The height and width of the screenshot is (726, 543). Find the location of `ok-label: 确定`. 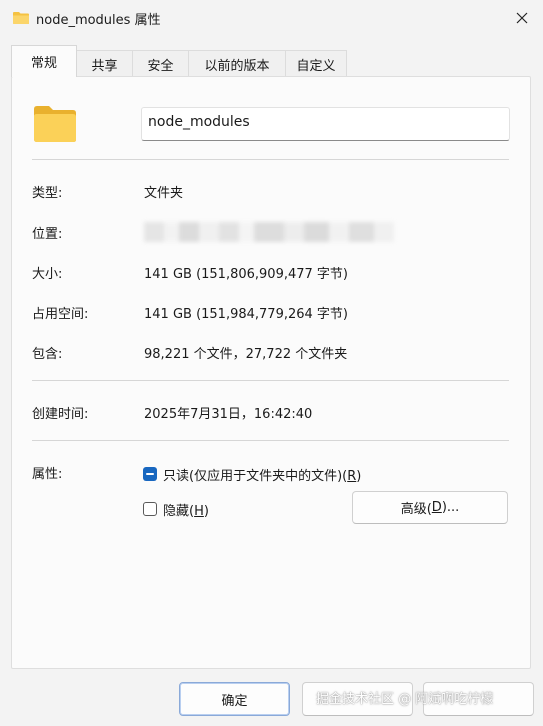

ok-label: 确定 is located at coordinates (234, 701).